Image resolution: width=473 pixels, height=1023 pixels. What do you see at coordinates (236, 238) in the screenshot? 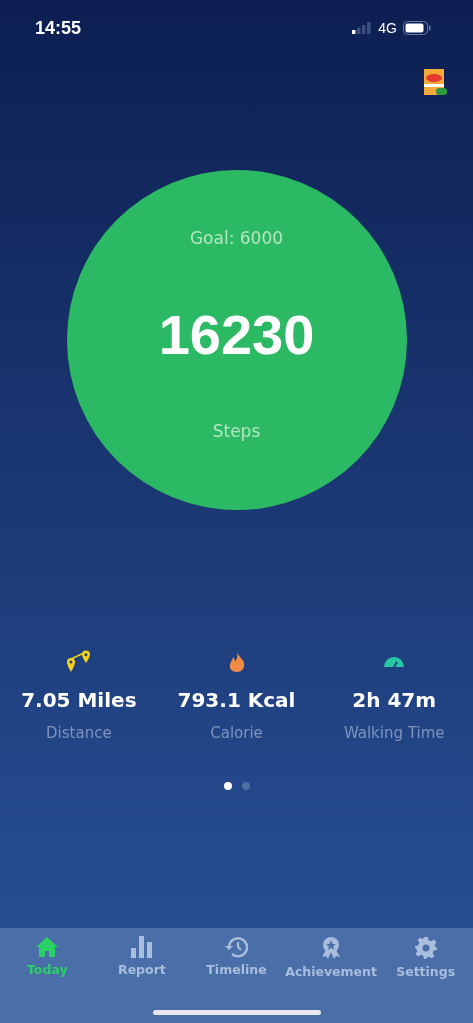
I see `goal-label: Goal: 6000` at bounding box center [236, 238].